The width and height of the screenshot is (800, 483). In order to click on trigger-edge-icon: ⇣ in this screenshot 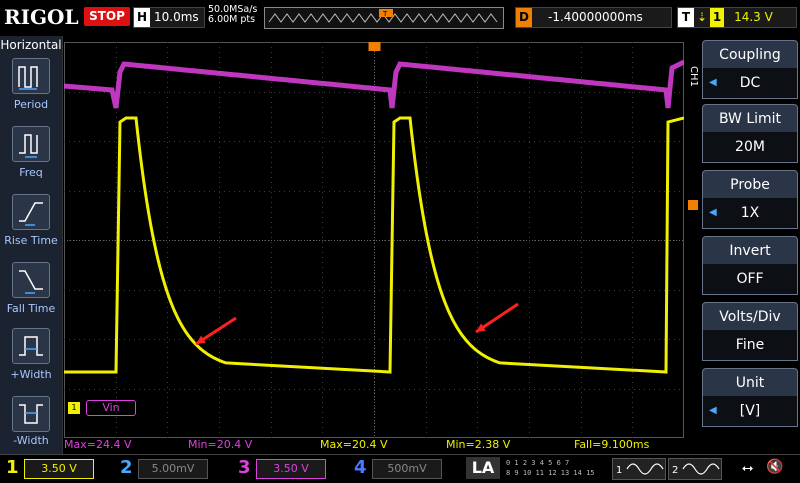, I will do `click(702, 17)`.